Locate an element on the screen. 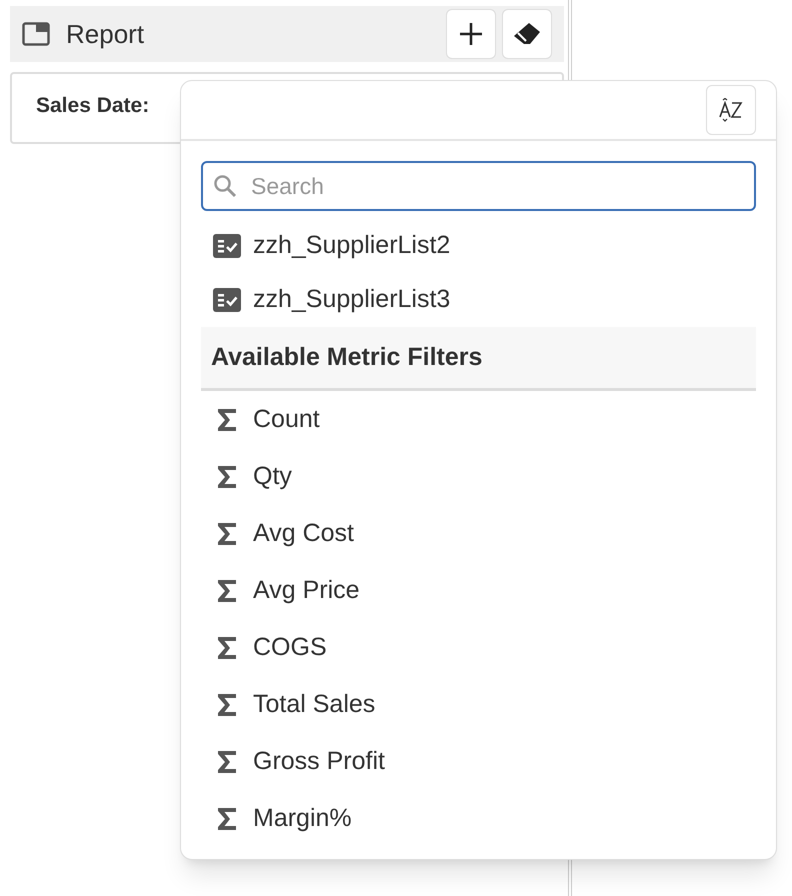 This screenshot has height=896, width=792. sort-az-icon is located at coordinates (731, 110).